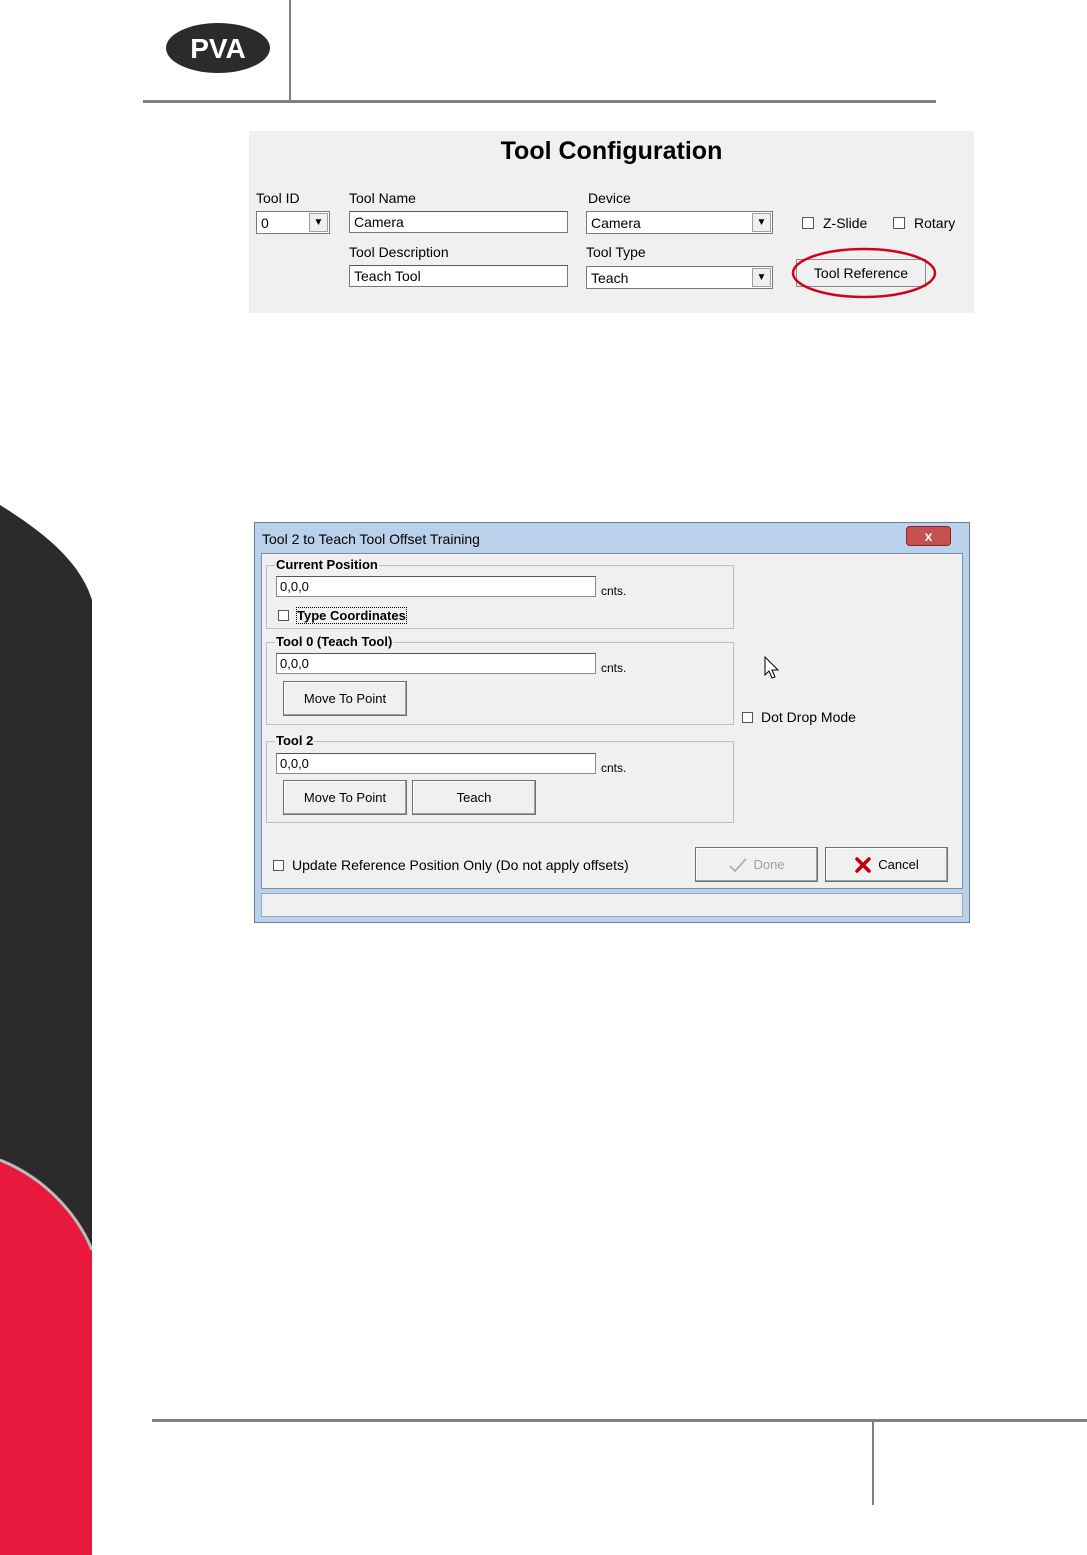 The image size is (1087, 1555). What do you see at coordinates (898, 864) in the screenshot?
I see `cancel-label: Cancel` at bounding box center [898, 864].